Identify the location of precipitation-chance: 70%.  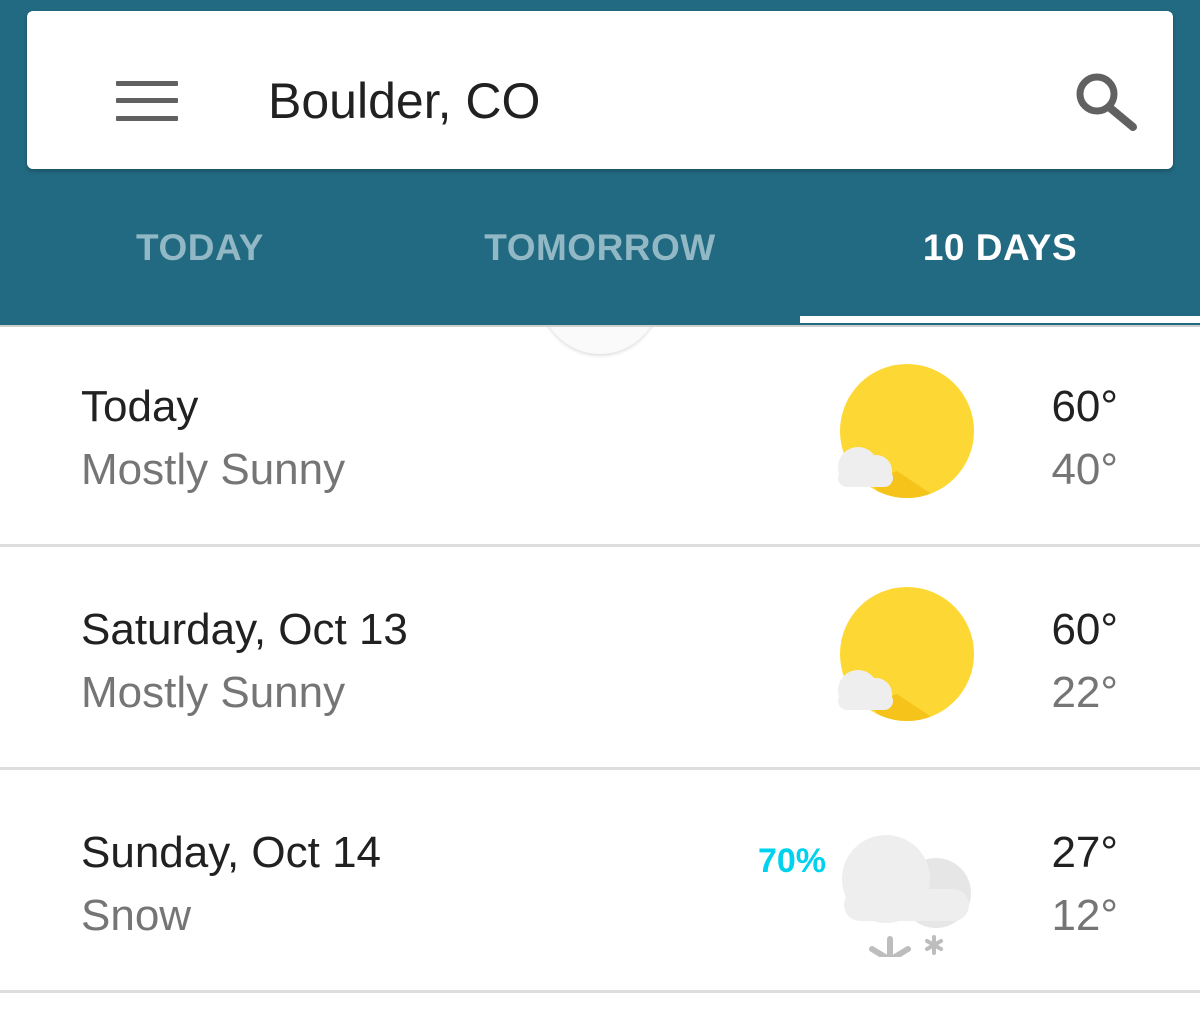
(791, 861).